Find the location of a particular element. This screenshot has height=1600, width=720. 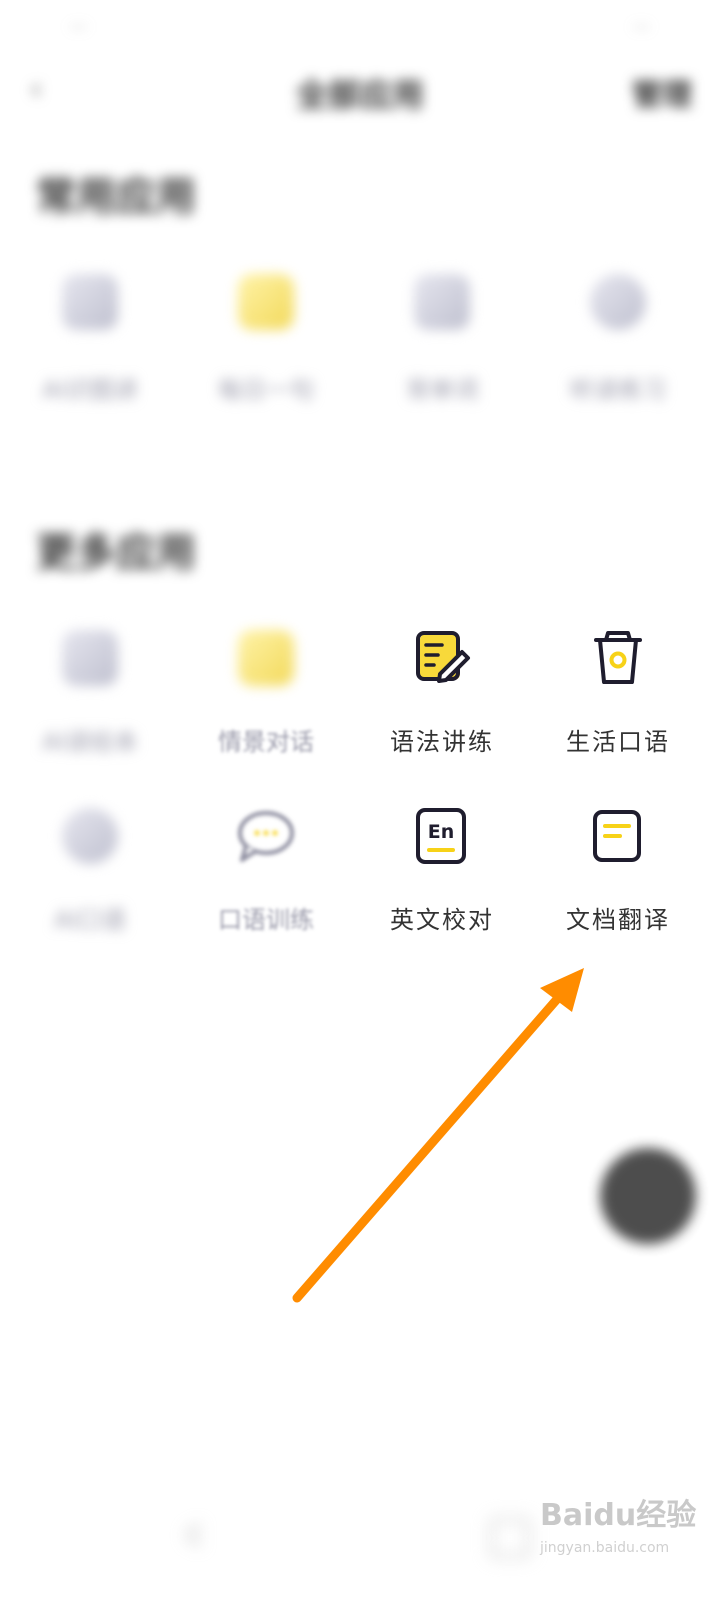

app-label: 情景对话 is located at coordinates (266, 742).